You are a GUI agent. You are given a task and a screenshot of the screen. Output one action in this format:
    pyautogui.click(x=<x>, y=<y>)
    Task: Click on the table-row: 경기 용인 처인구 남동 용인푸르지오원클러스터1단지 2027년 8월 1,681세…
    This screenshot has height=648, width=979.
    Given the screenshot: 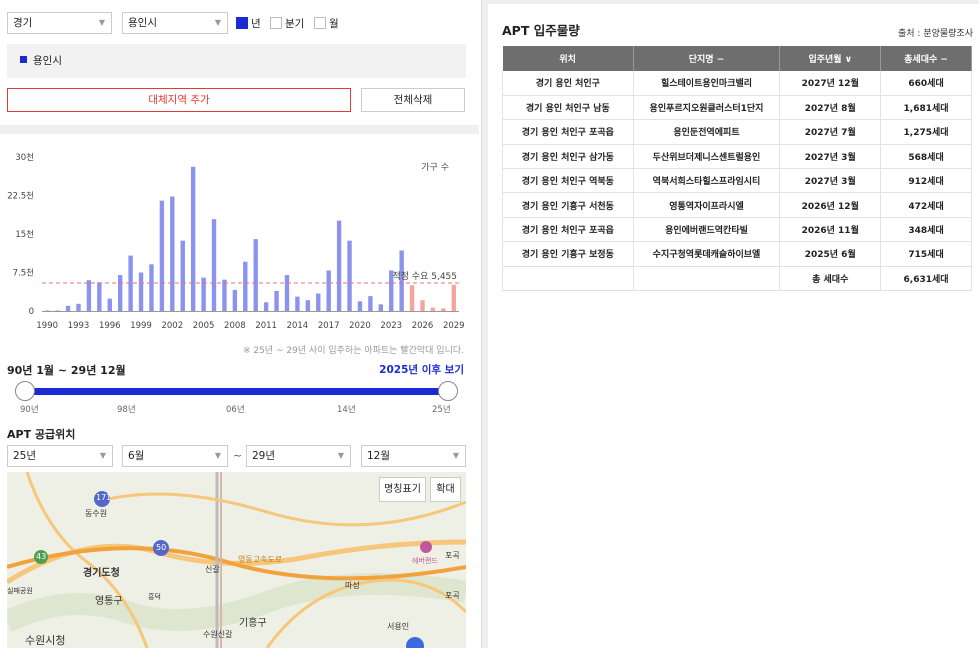 What is the action you would take?
    pyautogui.click(x=737, y=108)
    